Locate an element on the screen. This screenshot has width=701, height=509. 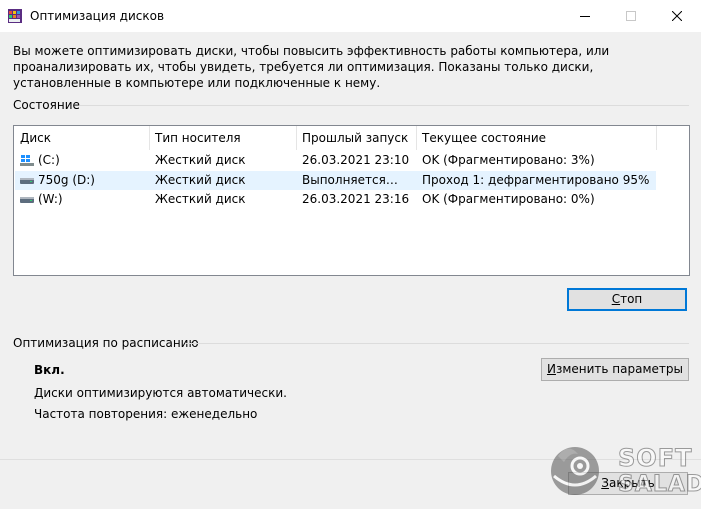
watermark-line1: SOFT is located at coordinates (655, 458).